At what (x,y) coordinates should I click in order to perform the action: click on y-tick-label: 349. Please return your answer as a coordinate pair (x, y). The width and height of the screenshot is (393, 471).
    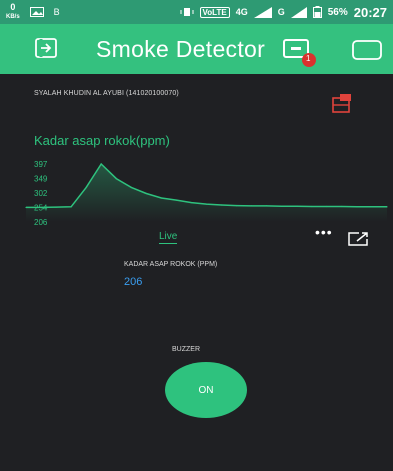
    Looking at the image, I should click on (41, 179).